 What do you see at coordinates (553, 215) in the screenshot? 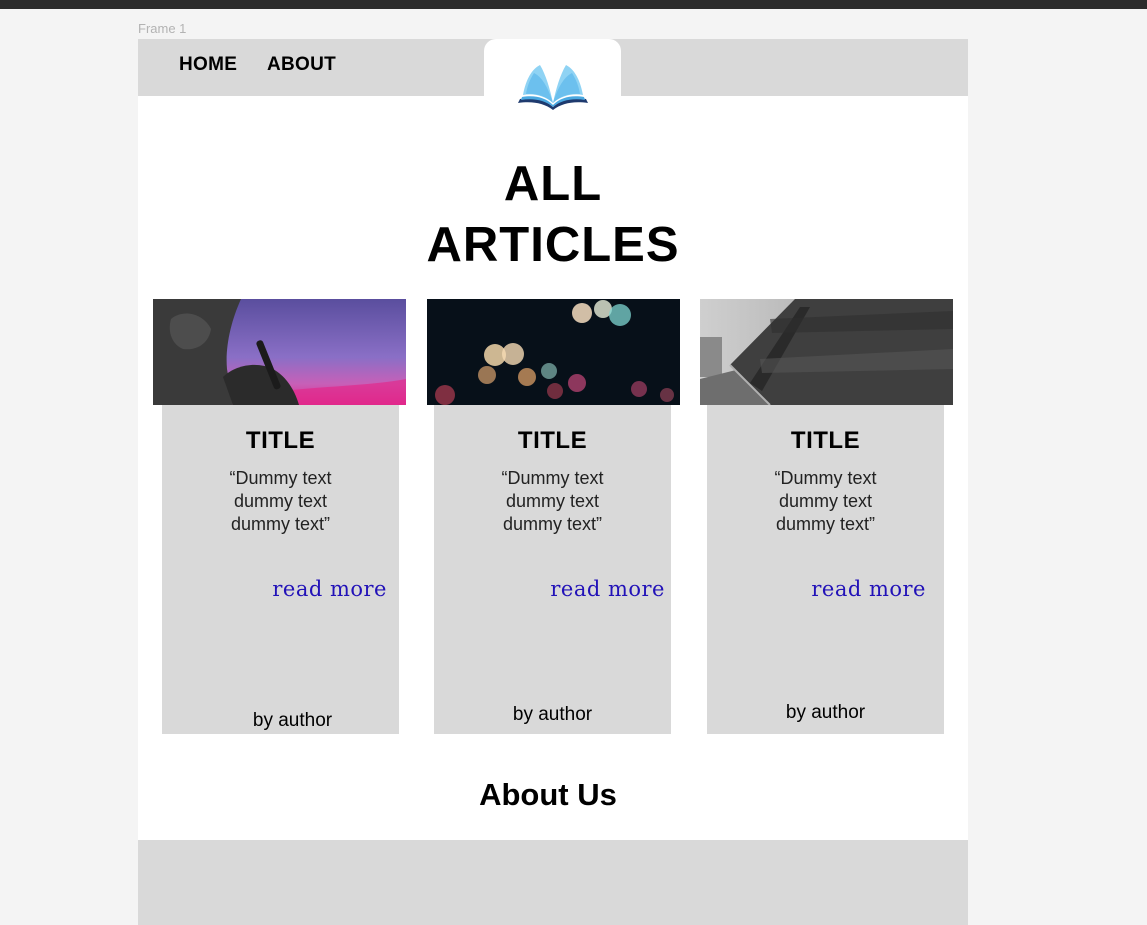
I see `page-title: ALL ARTICLES` at bounding box center [553, 215].